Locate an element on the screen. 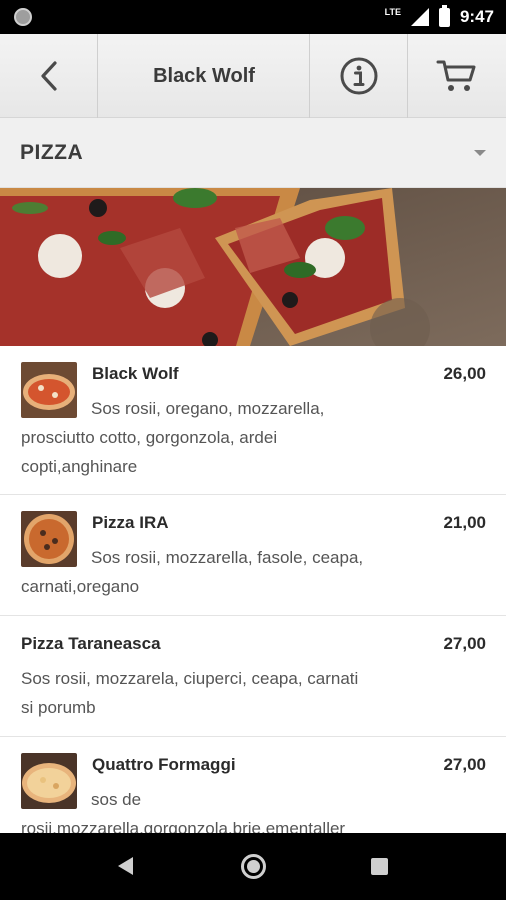 Image resolution: width=506 pixels, height=900 pixels. category-dropdown: PIZZA is located at coordinates (253, 153).